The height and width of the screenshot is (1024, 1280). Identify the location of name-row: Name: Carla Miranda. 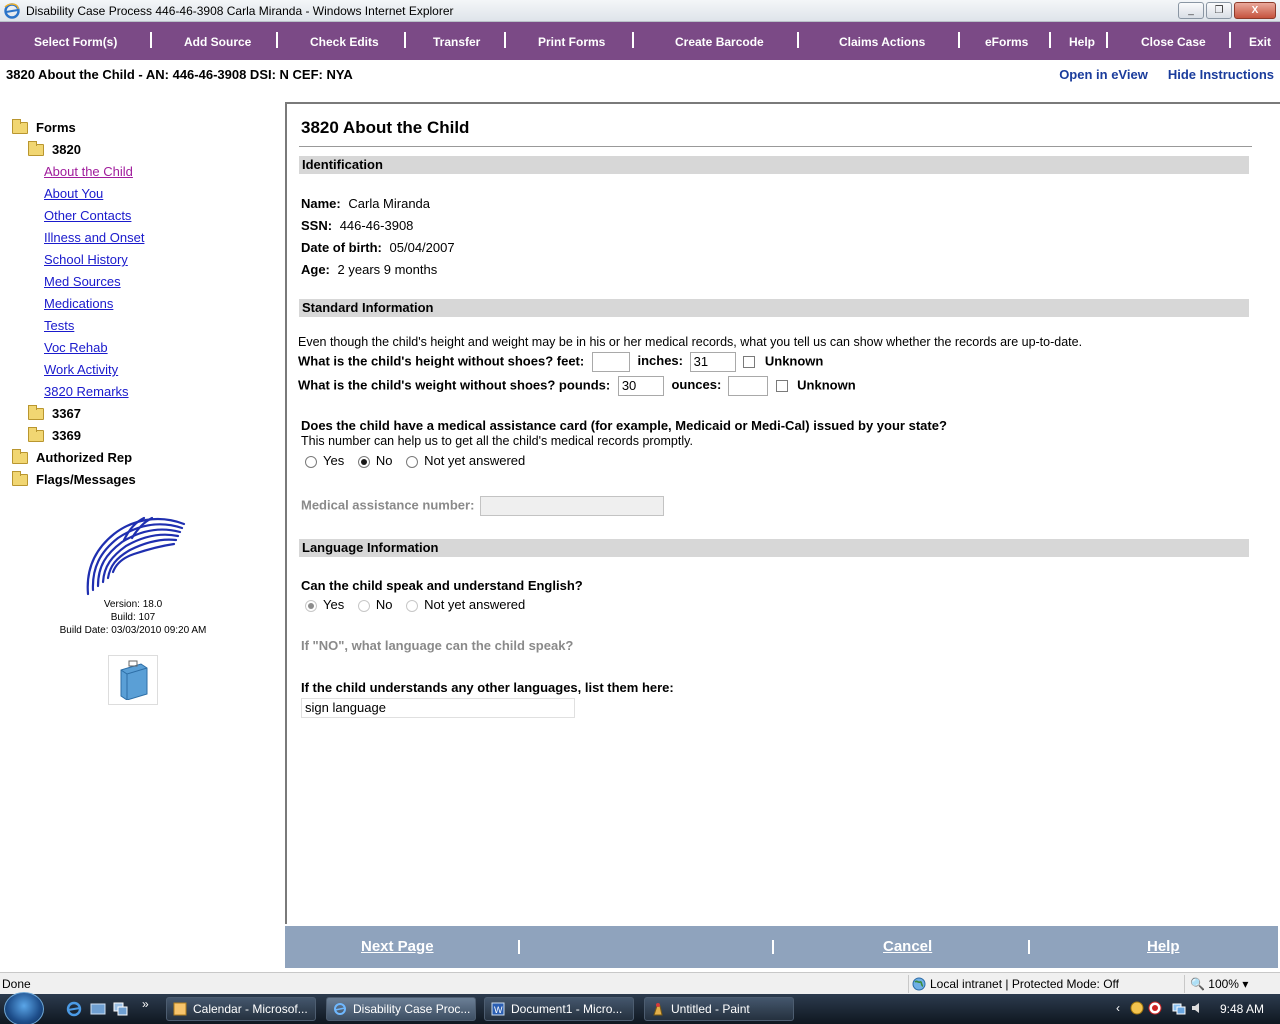
(365, 203).